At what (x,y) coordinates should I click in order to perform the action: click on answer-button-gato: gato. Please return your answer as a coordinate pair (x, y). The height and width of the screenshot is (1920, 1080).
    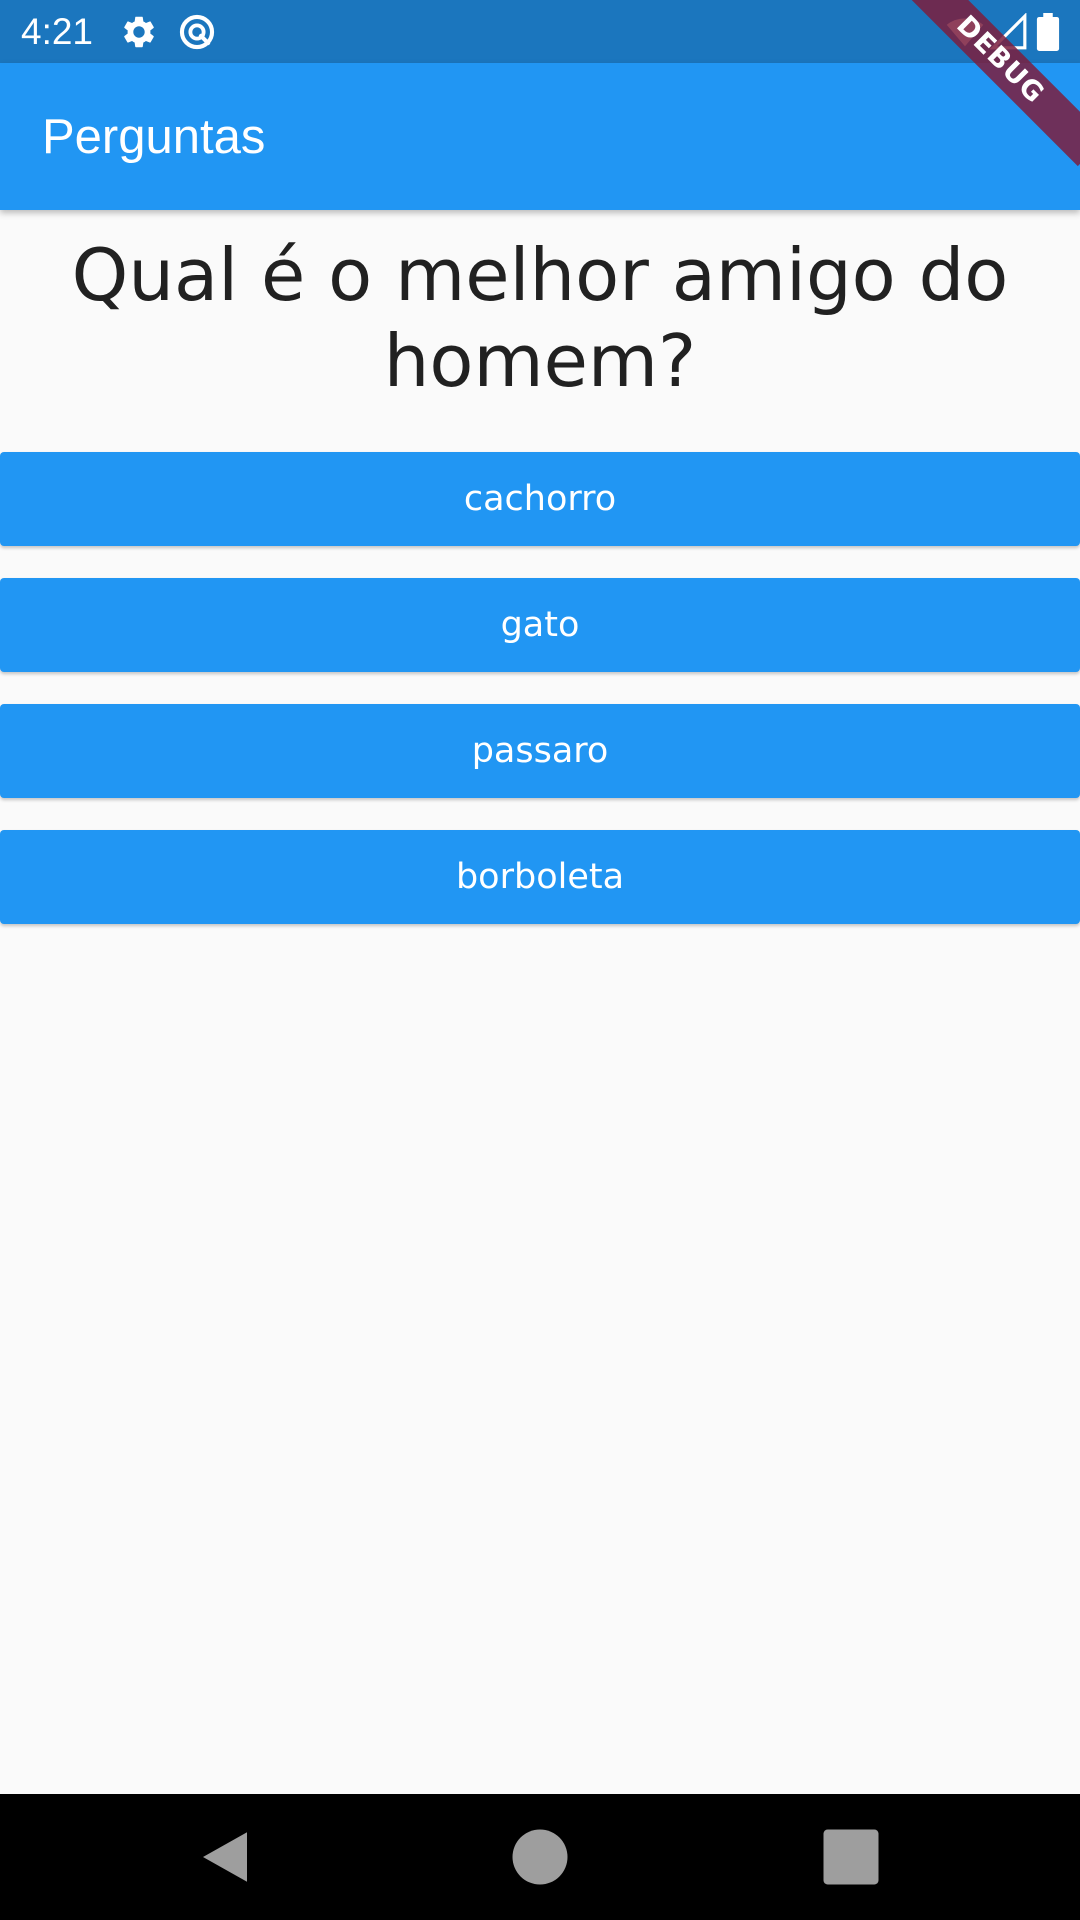
    Looking at the image, I should click on (540, 625).